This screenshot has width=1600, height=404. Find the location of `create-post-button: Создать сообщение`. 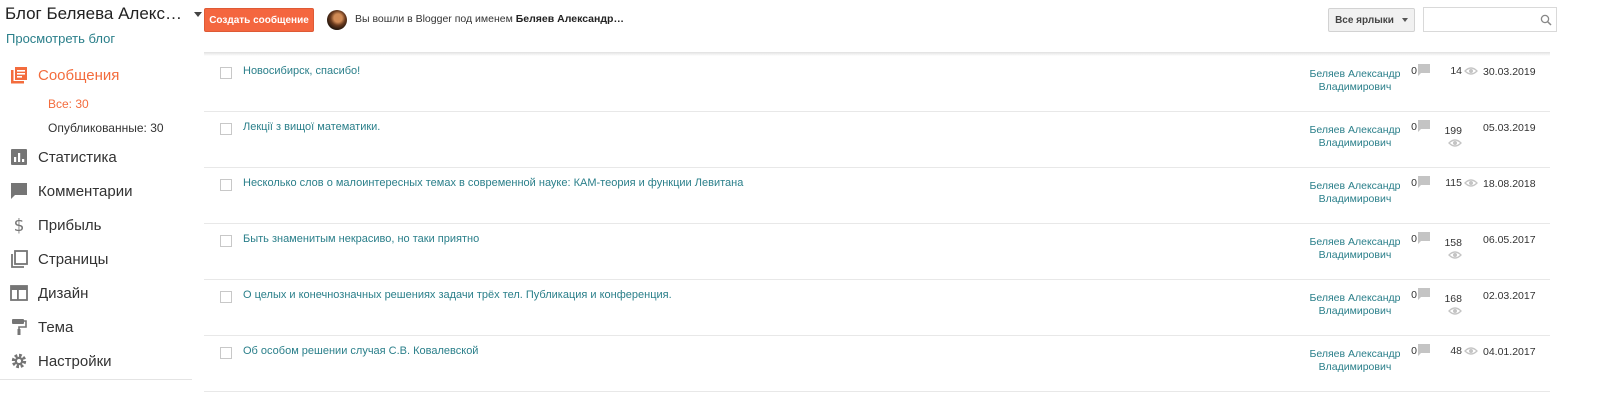

create-post-button: Создать сообщение is located at coordinates (259, 20).